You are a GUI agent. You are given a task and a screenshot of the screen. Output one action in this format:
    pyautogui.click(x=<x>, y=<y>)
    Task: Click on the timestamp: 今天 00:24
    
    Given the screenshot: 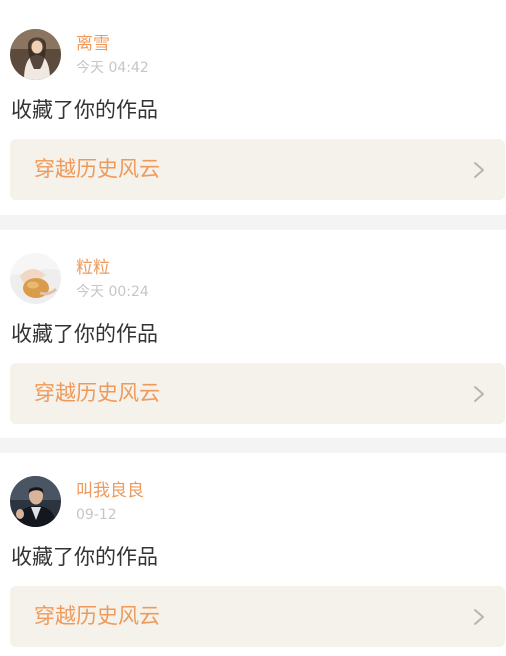 What is the action you would take?
    pyautogui.click(x=112, y=292)
    